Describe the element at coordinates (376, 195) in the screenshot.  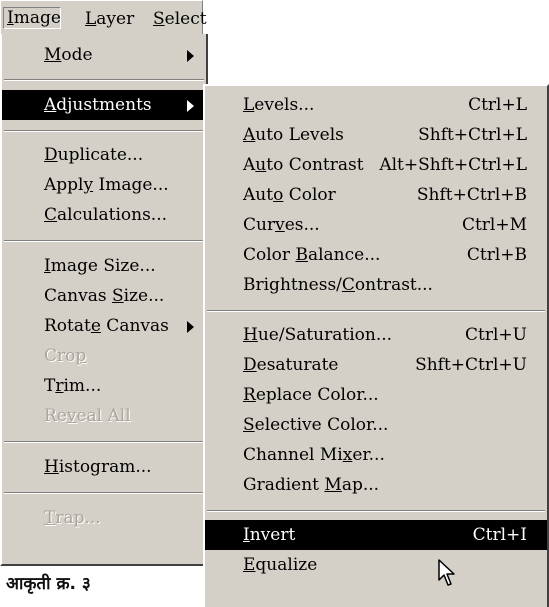
I see `menu-item-auto-color: Auto Color Shft+Ctrl+B` at that location.